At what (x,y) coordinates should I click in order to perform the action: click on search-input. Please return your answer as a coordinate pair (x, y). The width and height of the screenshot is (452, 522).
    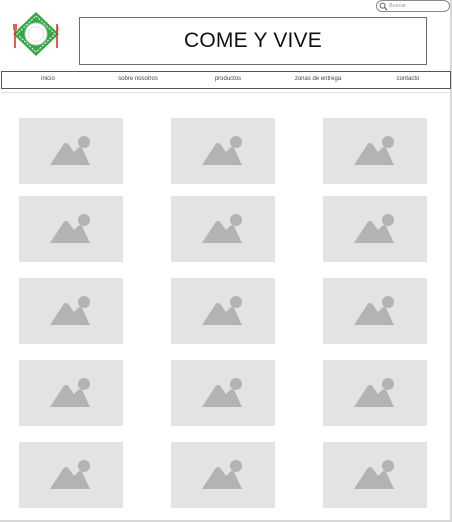
    Looking at the image, I should click on (418, 6).